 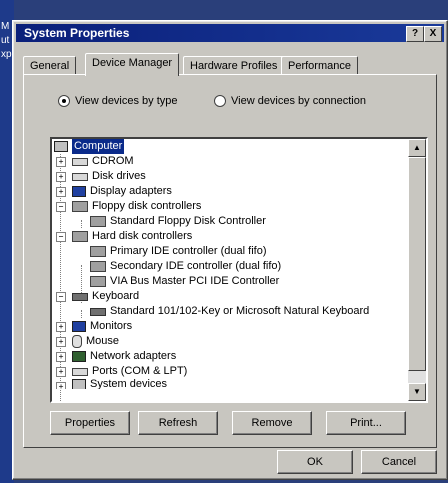 I want to click on refresh-button: Refresh, so click(x=178, y=423).